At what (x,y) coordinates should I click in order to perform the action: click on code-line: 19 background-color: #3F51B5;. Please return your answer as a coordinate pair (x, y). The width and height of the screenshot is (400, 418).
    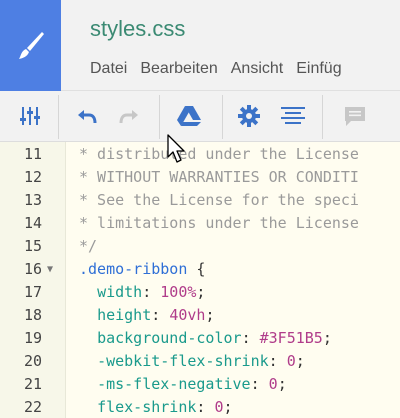
    Looking at the image, I should click on (200, 338).